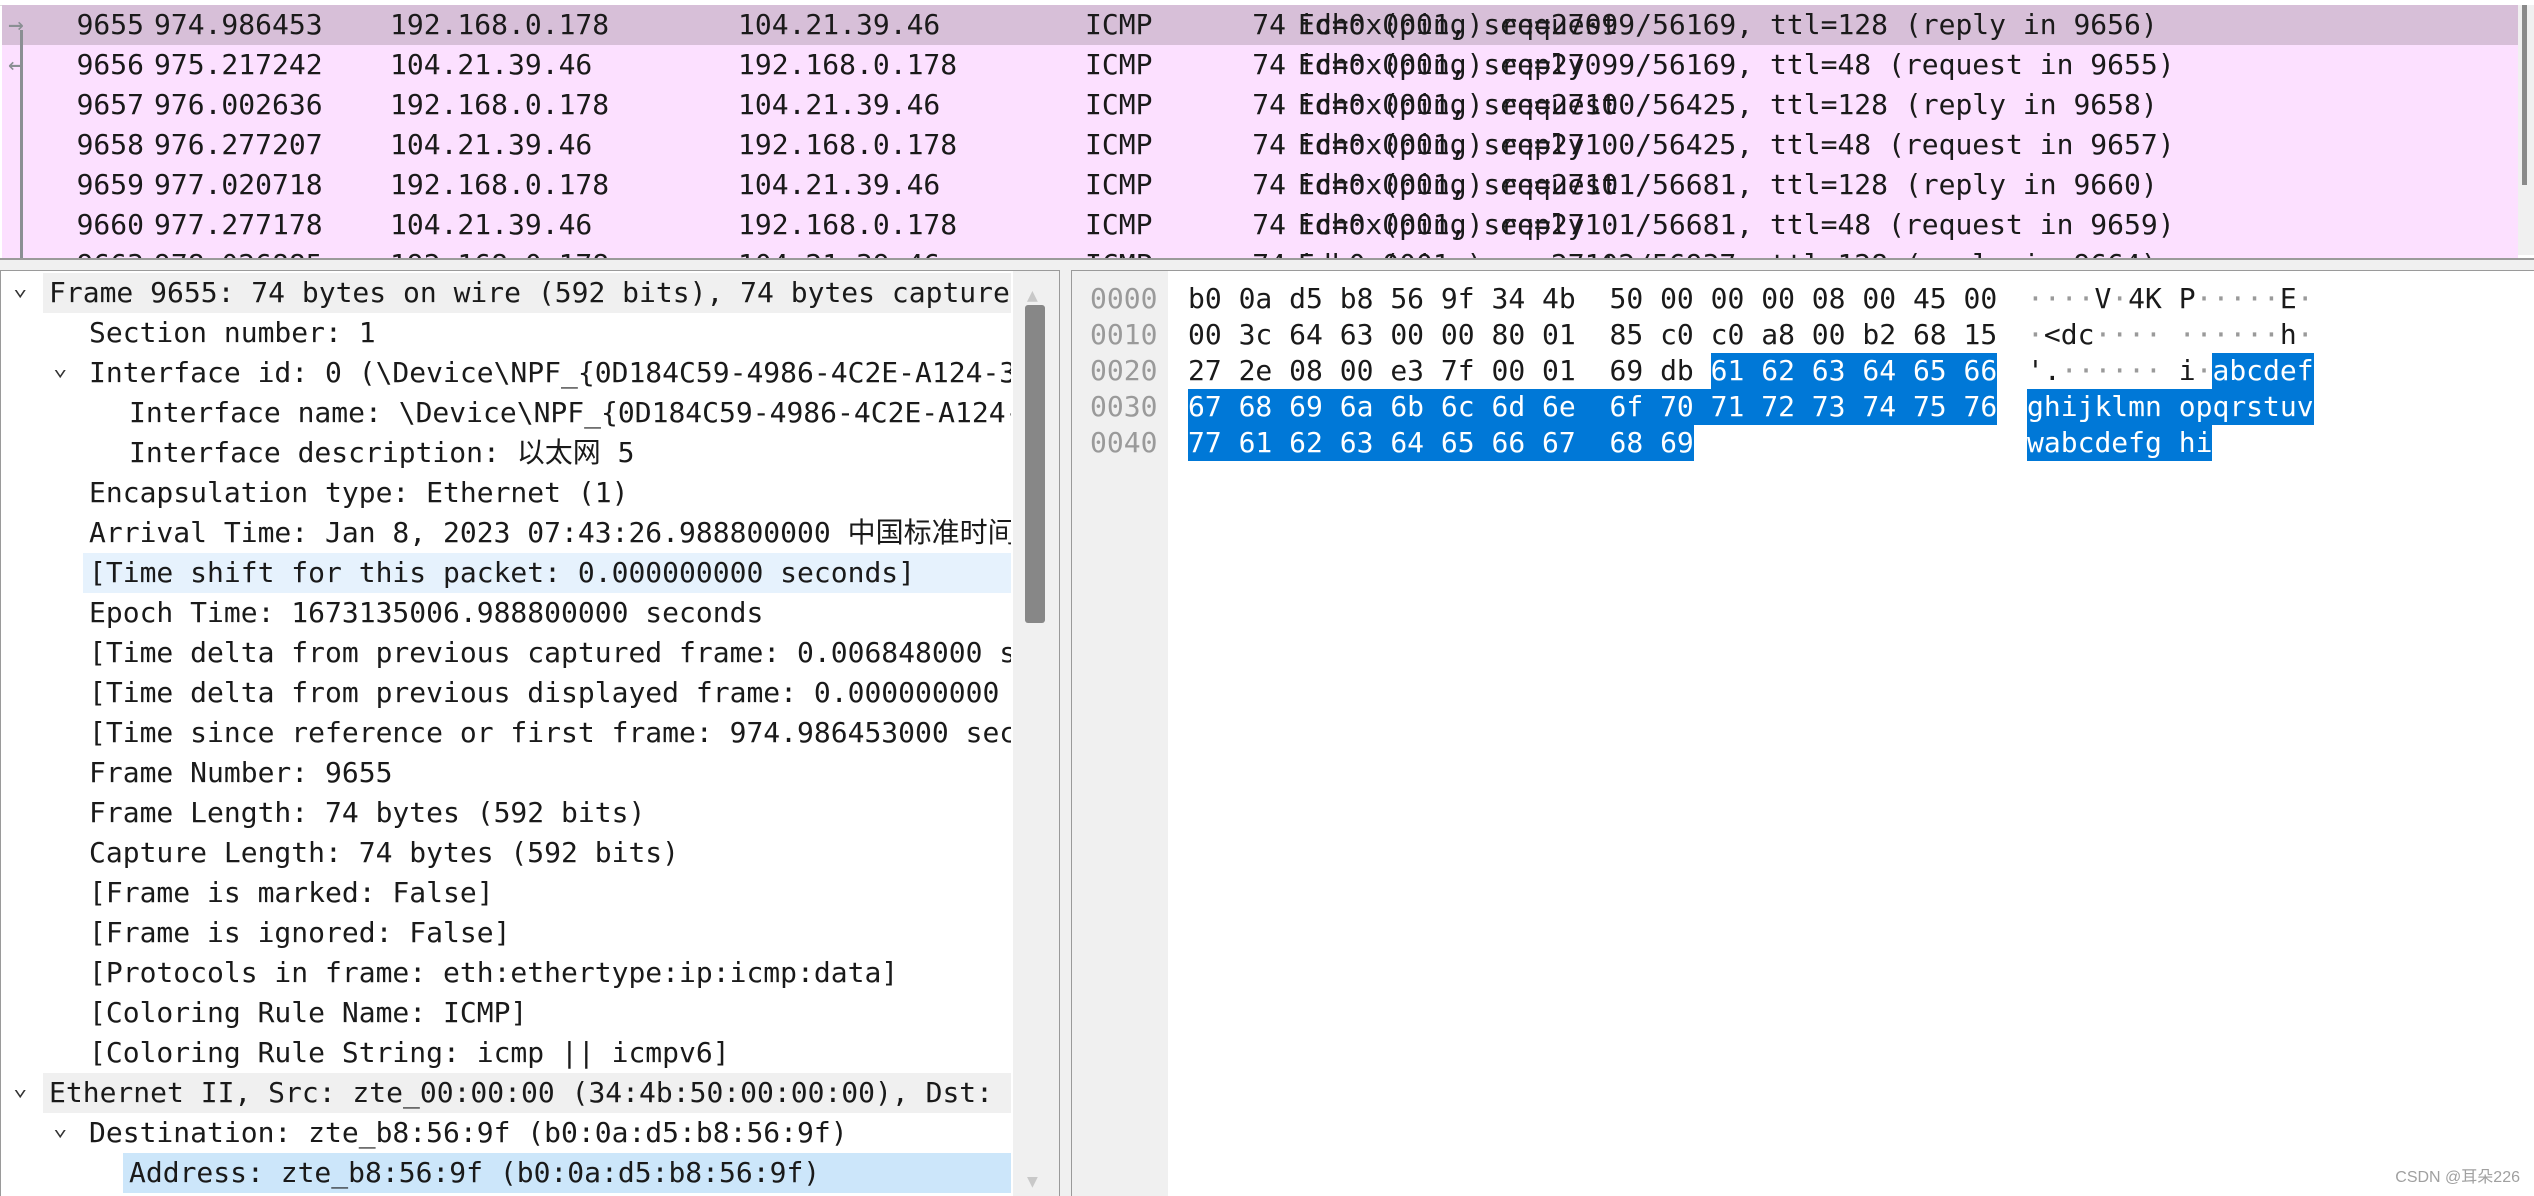  What do you see at coordinates (1032, 295) in the screenshot?
I see `scroll-up-icon: ▲` at bounding box center [1032, 295].